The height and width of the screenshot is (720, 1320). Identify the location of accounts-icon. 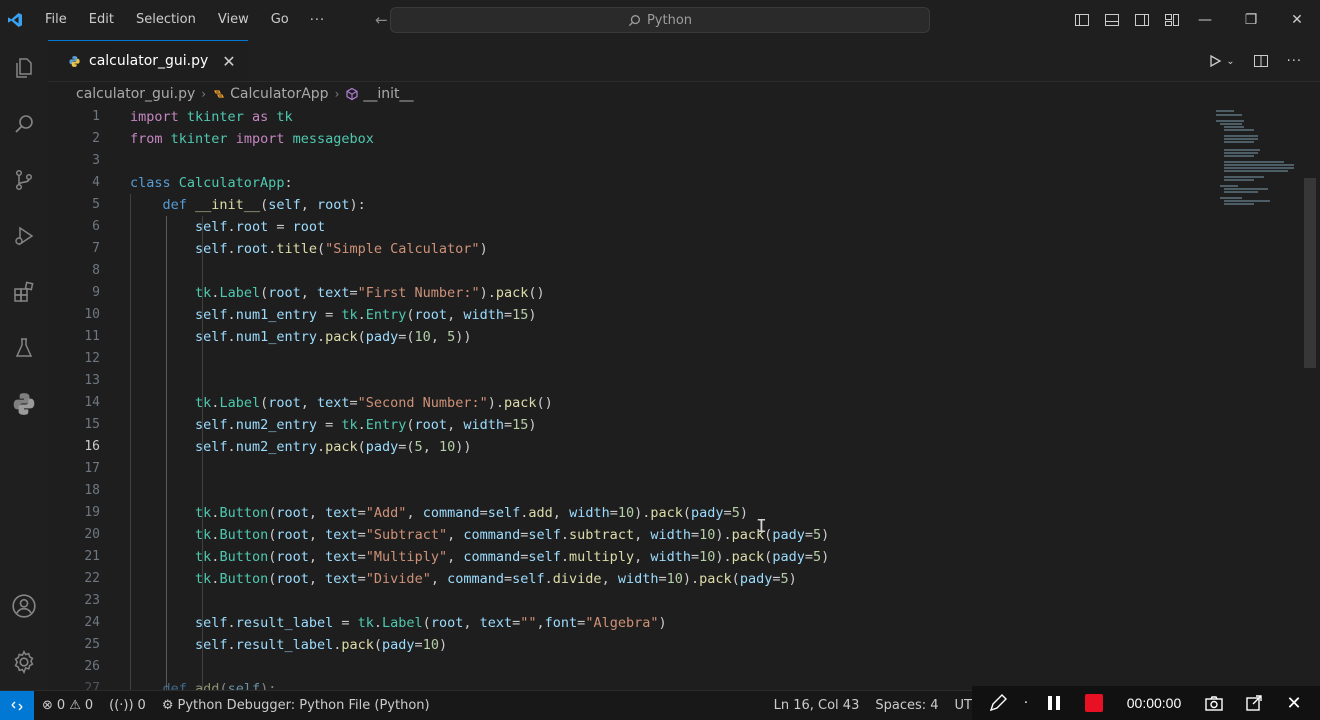
(24, 606).